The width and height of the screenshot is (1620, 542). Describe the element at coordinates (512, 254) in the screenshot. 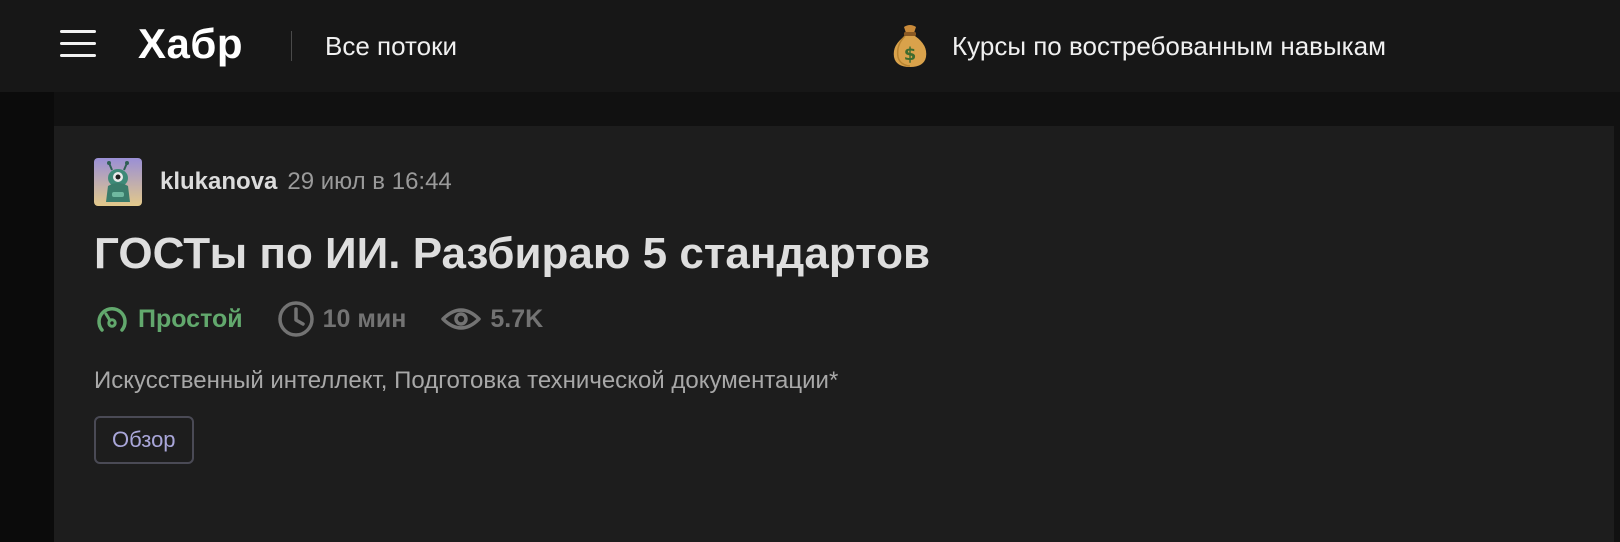

I see `article-title: ГОСТы по ИИ. Разбираю 5 стандартов` at that location.